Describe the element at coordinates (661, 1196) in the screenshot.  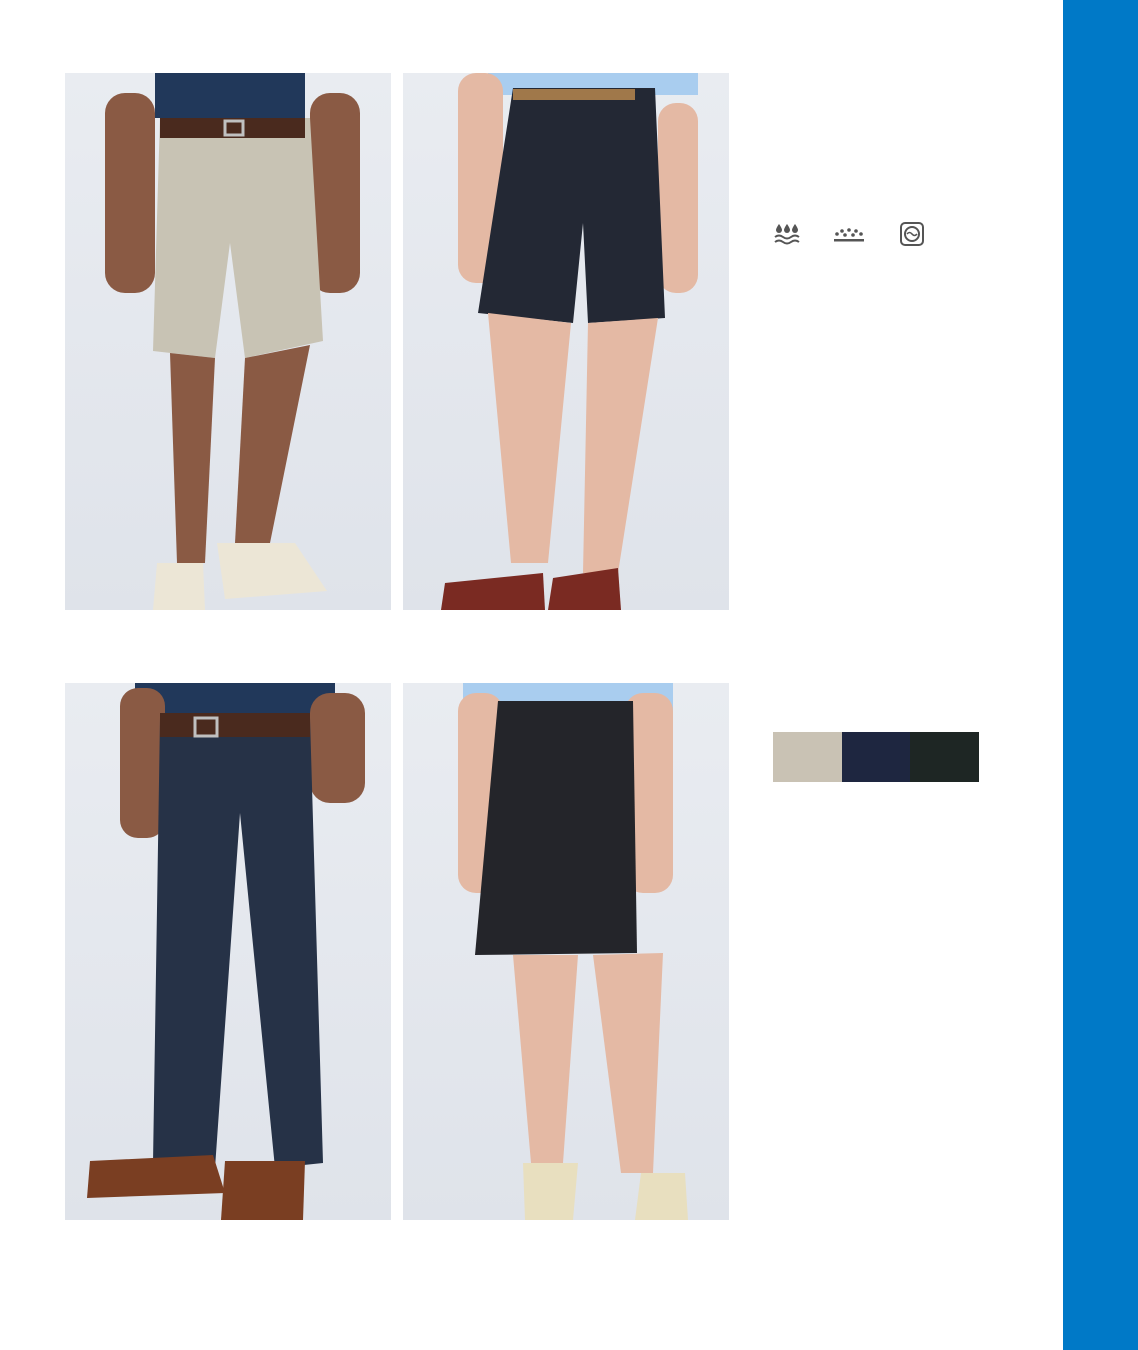
I see `right-flat` at that location.